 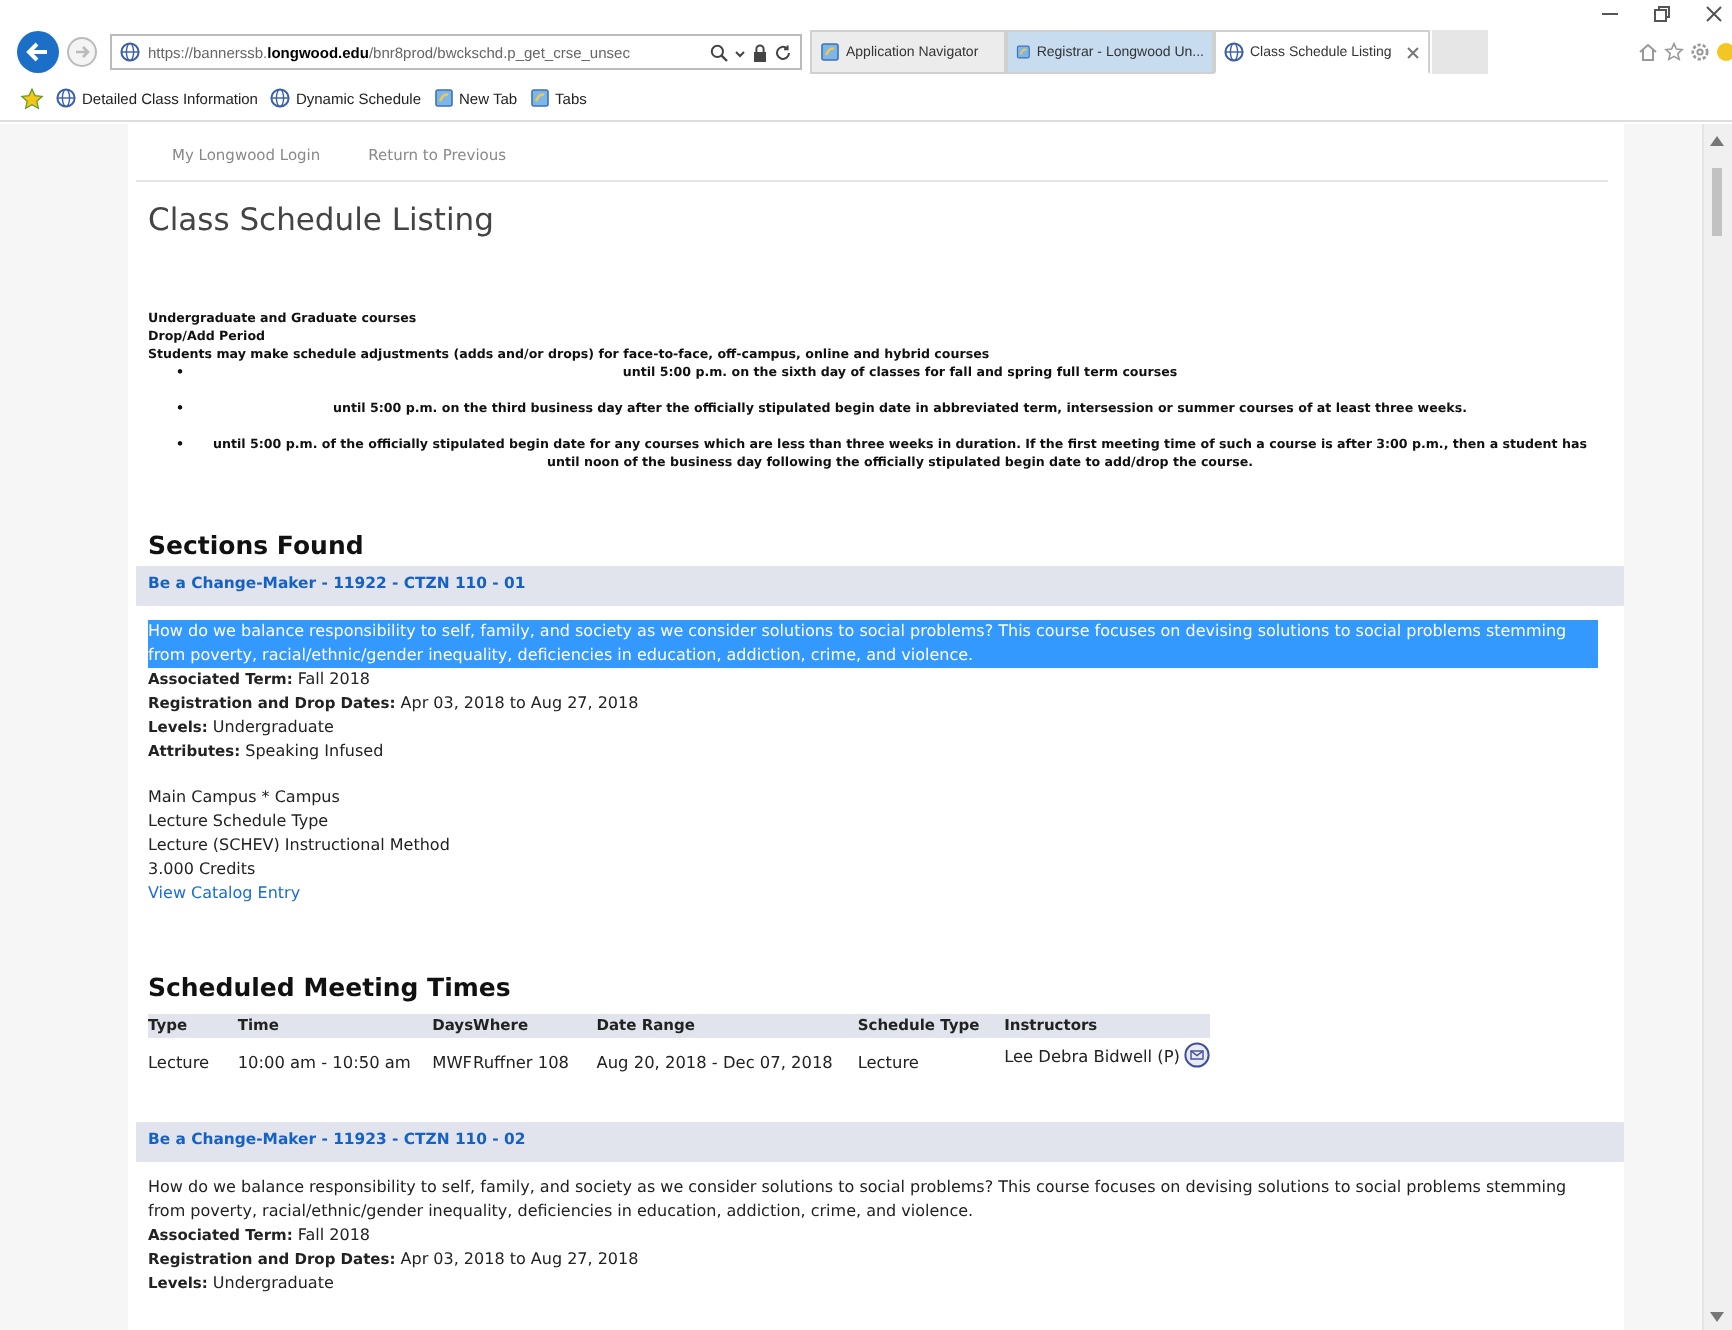 I want to click on lock-icon, so click(x=760, y=52).